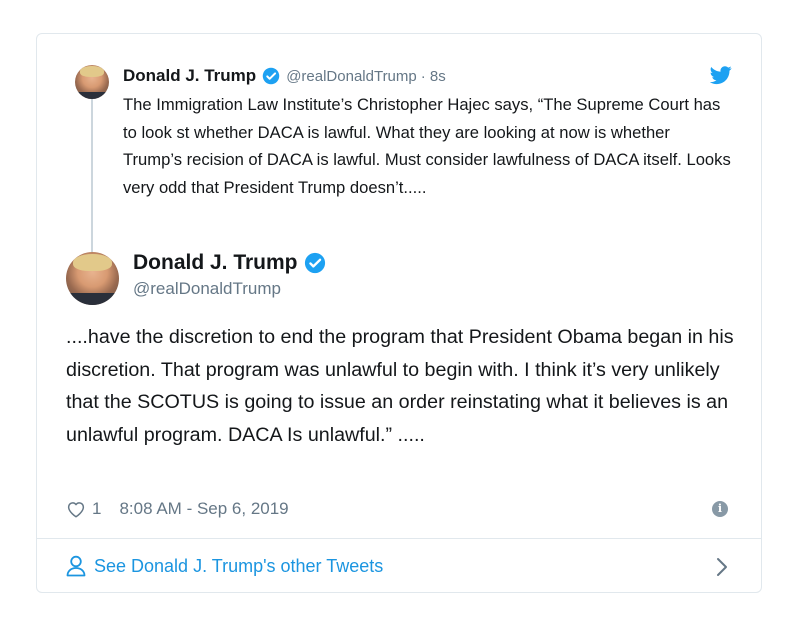  Describe the element at coordinates (399, 538) in the screenshot. I see `footer-divider` at that location.